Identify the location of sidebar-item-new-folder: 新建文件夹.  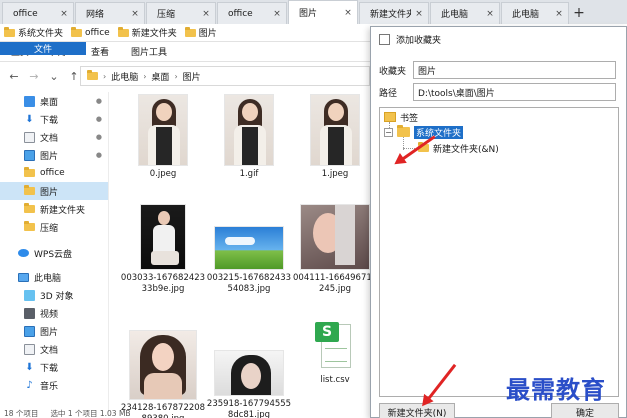
(54, 209).